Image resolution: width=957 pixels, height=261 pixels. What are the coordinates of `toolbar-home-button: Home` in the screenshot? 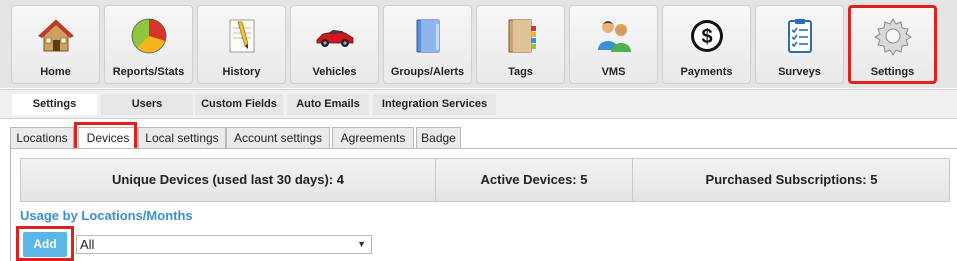 It's located at (55, 44).